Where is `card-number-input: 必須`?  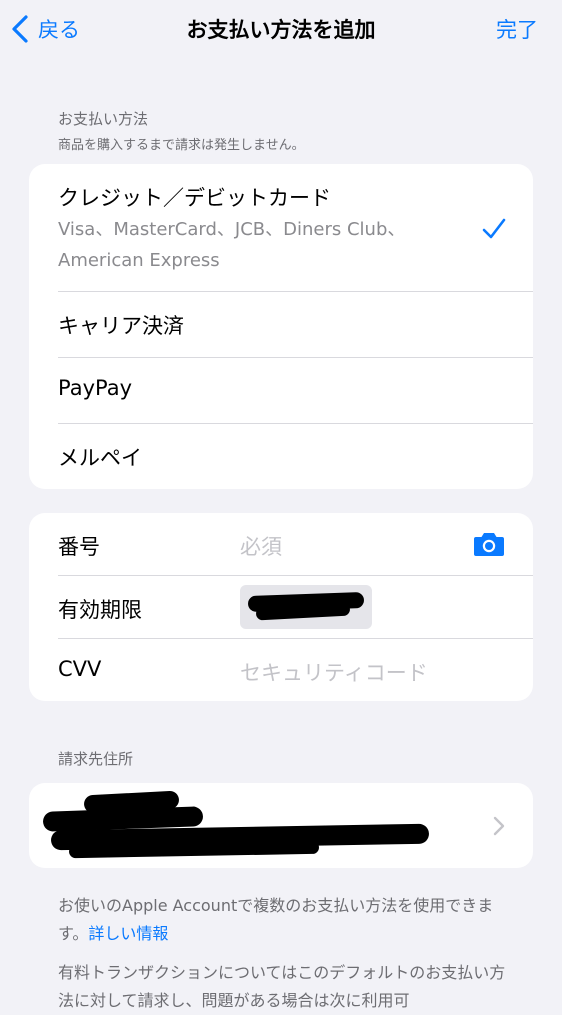
card-number-input: 必須 is located at coordinates (261, 546).